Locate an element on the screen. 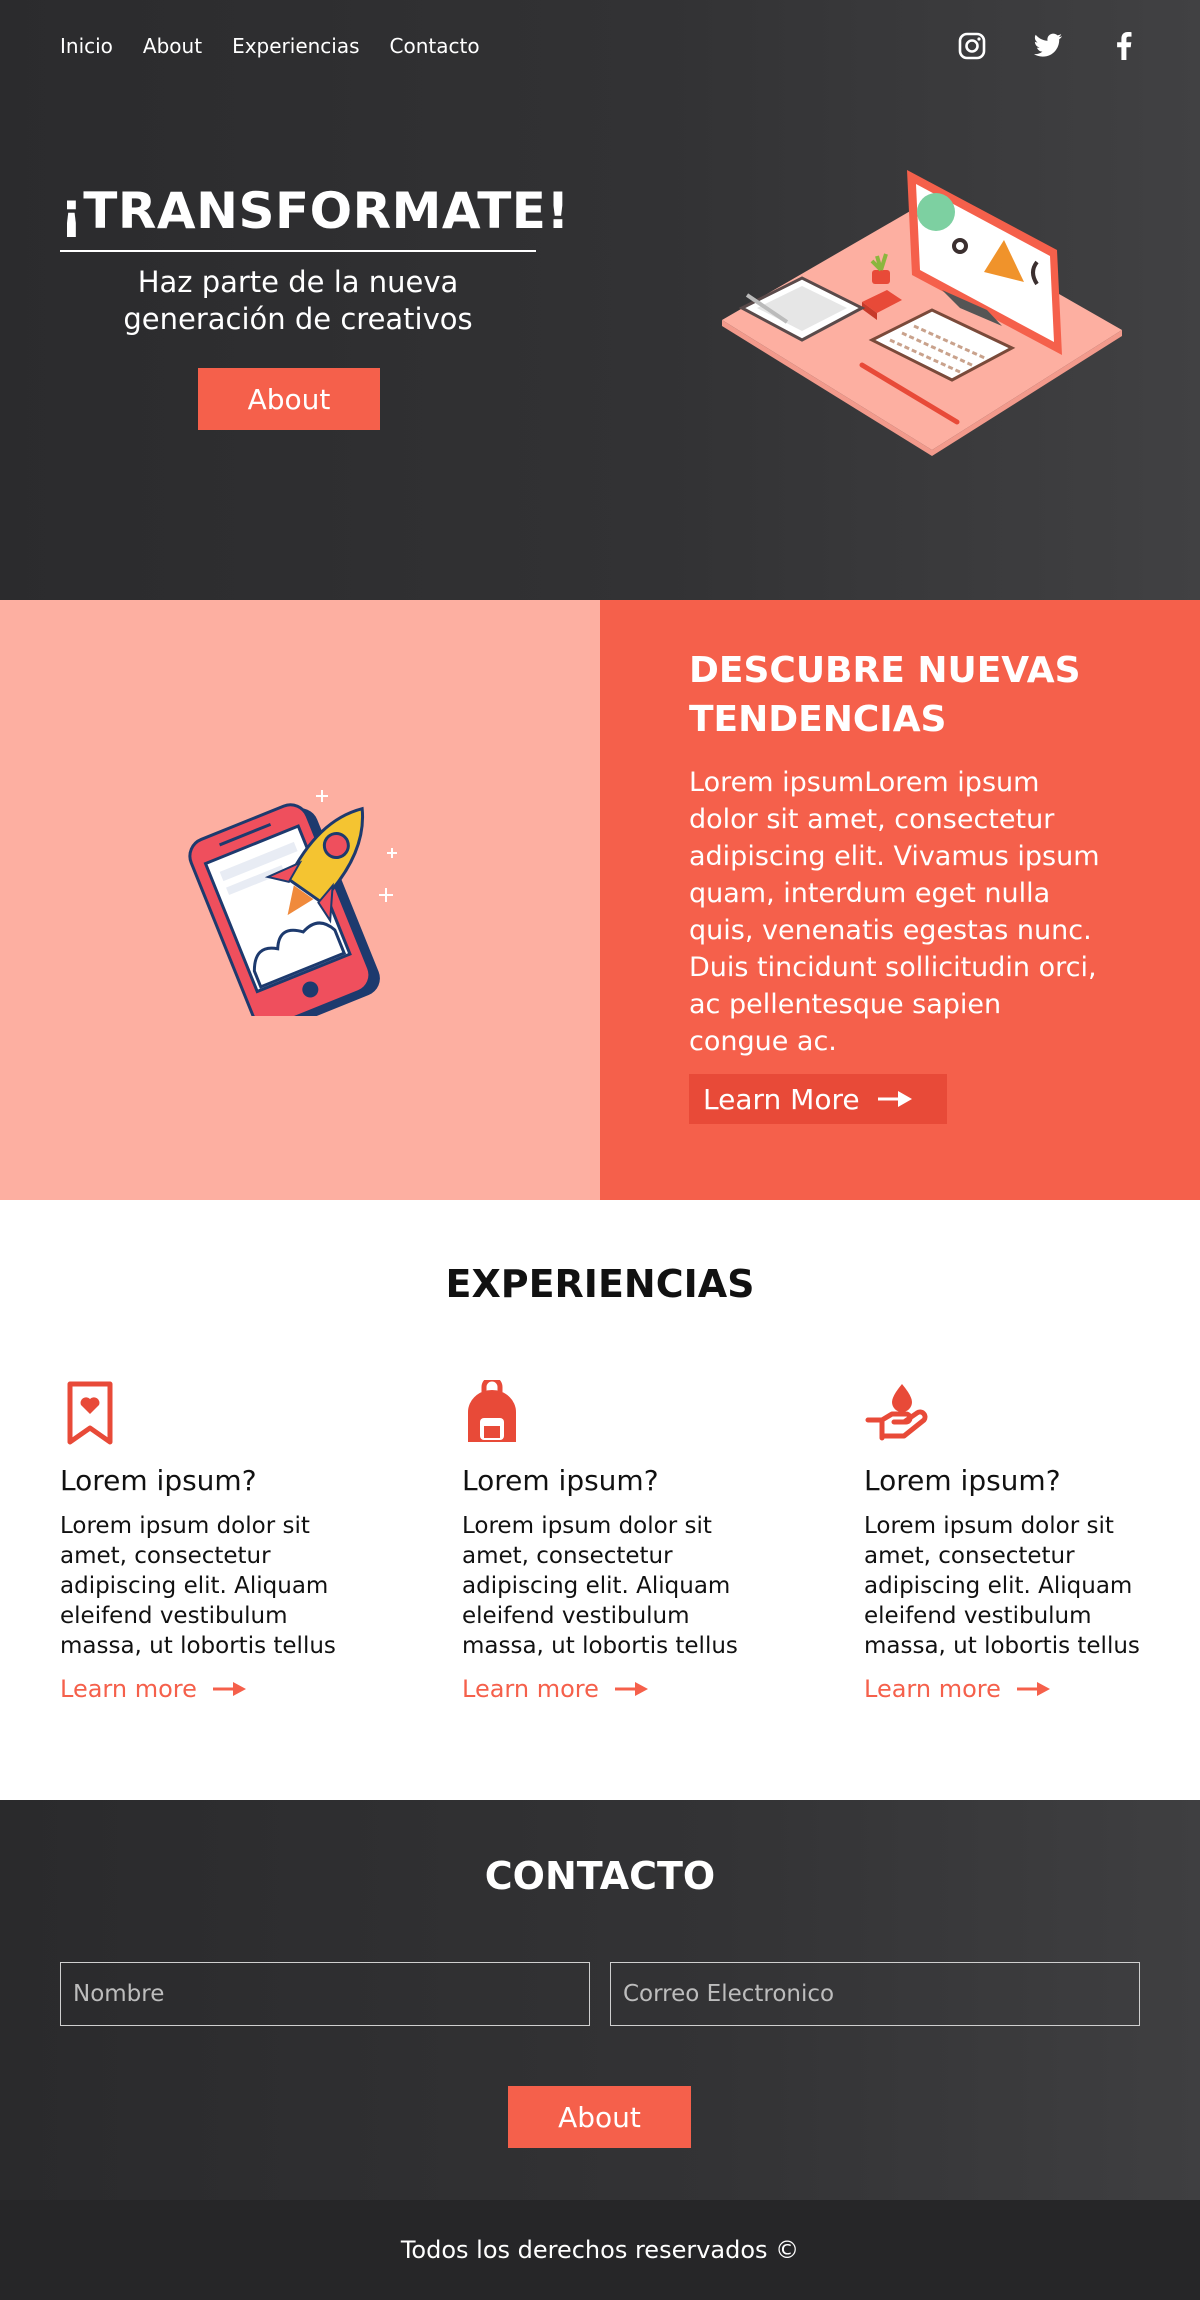 The width and height of the screenshot is (1200, 2300). contact-title: CONTACTO is located at coordinates (600, 1876).